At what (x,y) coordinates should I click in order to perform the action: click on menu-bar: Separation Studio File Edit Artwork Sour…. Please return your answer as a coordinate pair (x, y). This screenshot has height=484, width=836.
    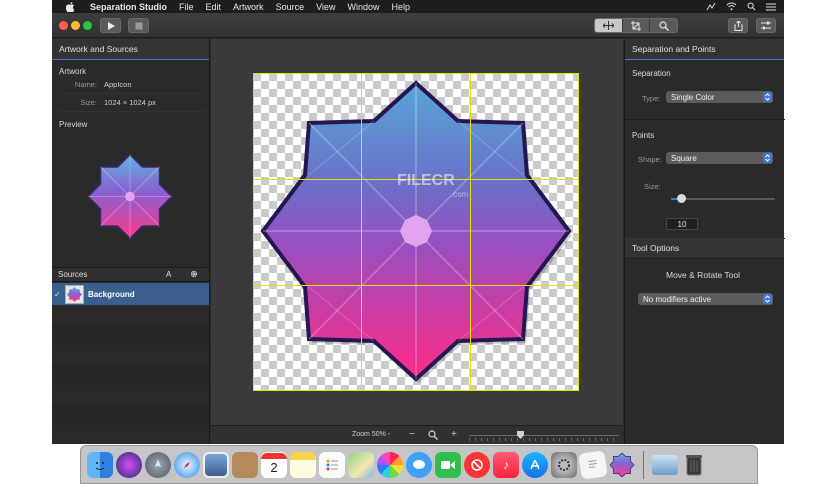
    Looking at the image, I should click on (418, 6).